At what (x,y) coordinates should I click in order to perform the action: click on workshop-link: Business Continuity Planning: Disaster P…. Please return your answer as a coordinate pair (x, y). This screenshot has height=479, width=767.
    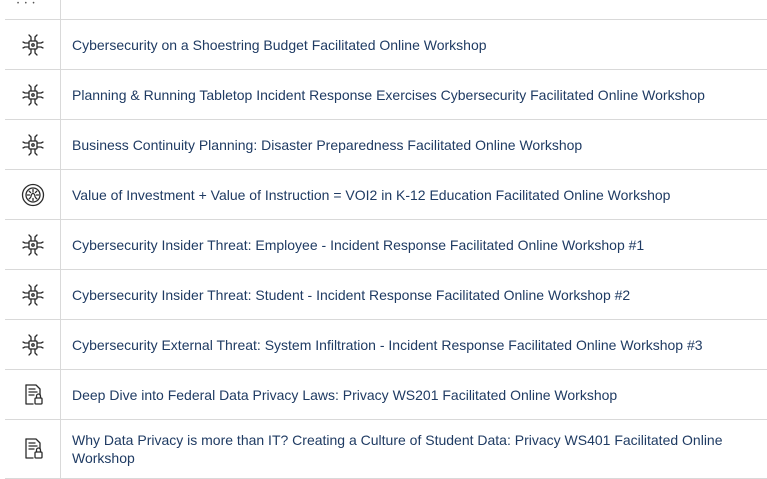
    Looking at the image, I should click on (327, 145).